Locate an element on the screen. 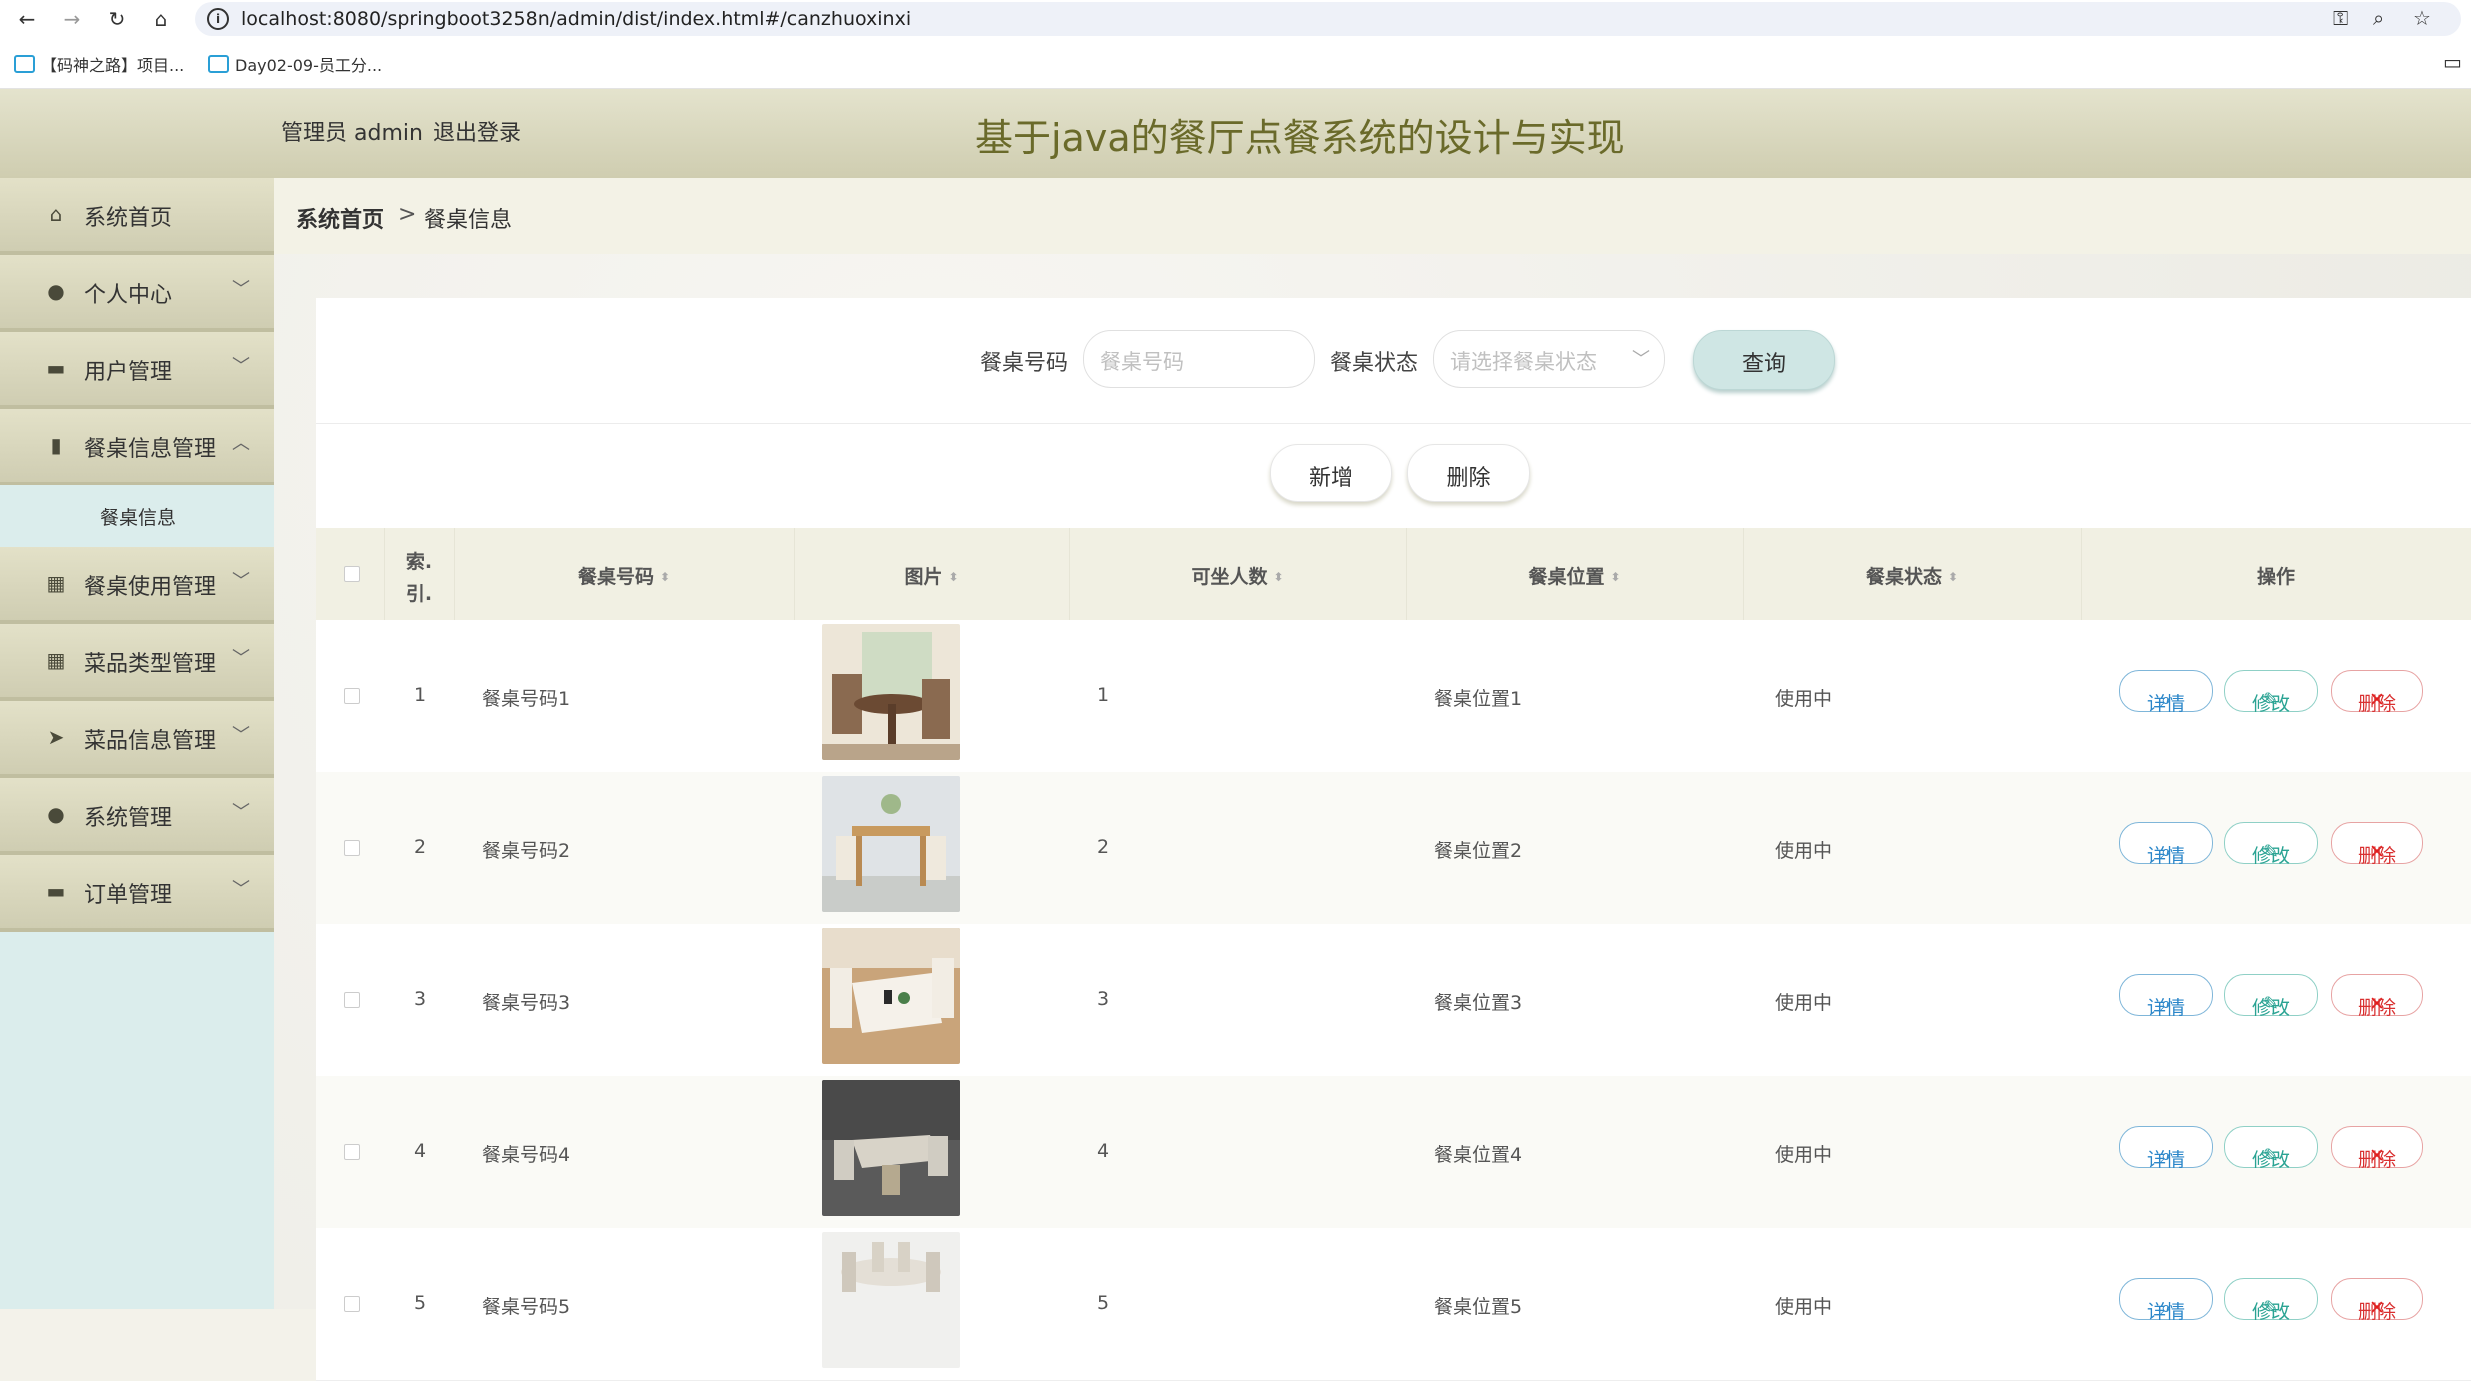  sidebar-item-label: 菜品类型管理 is located at coordinates (150, 664).